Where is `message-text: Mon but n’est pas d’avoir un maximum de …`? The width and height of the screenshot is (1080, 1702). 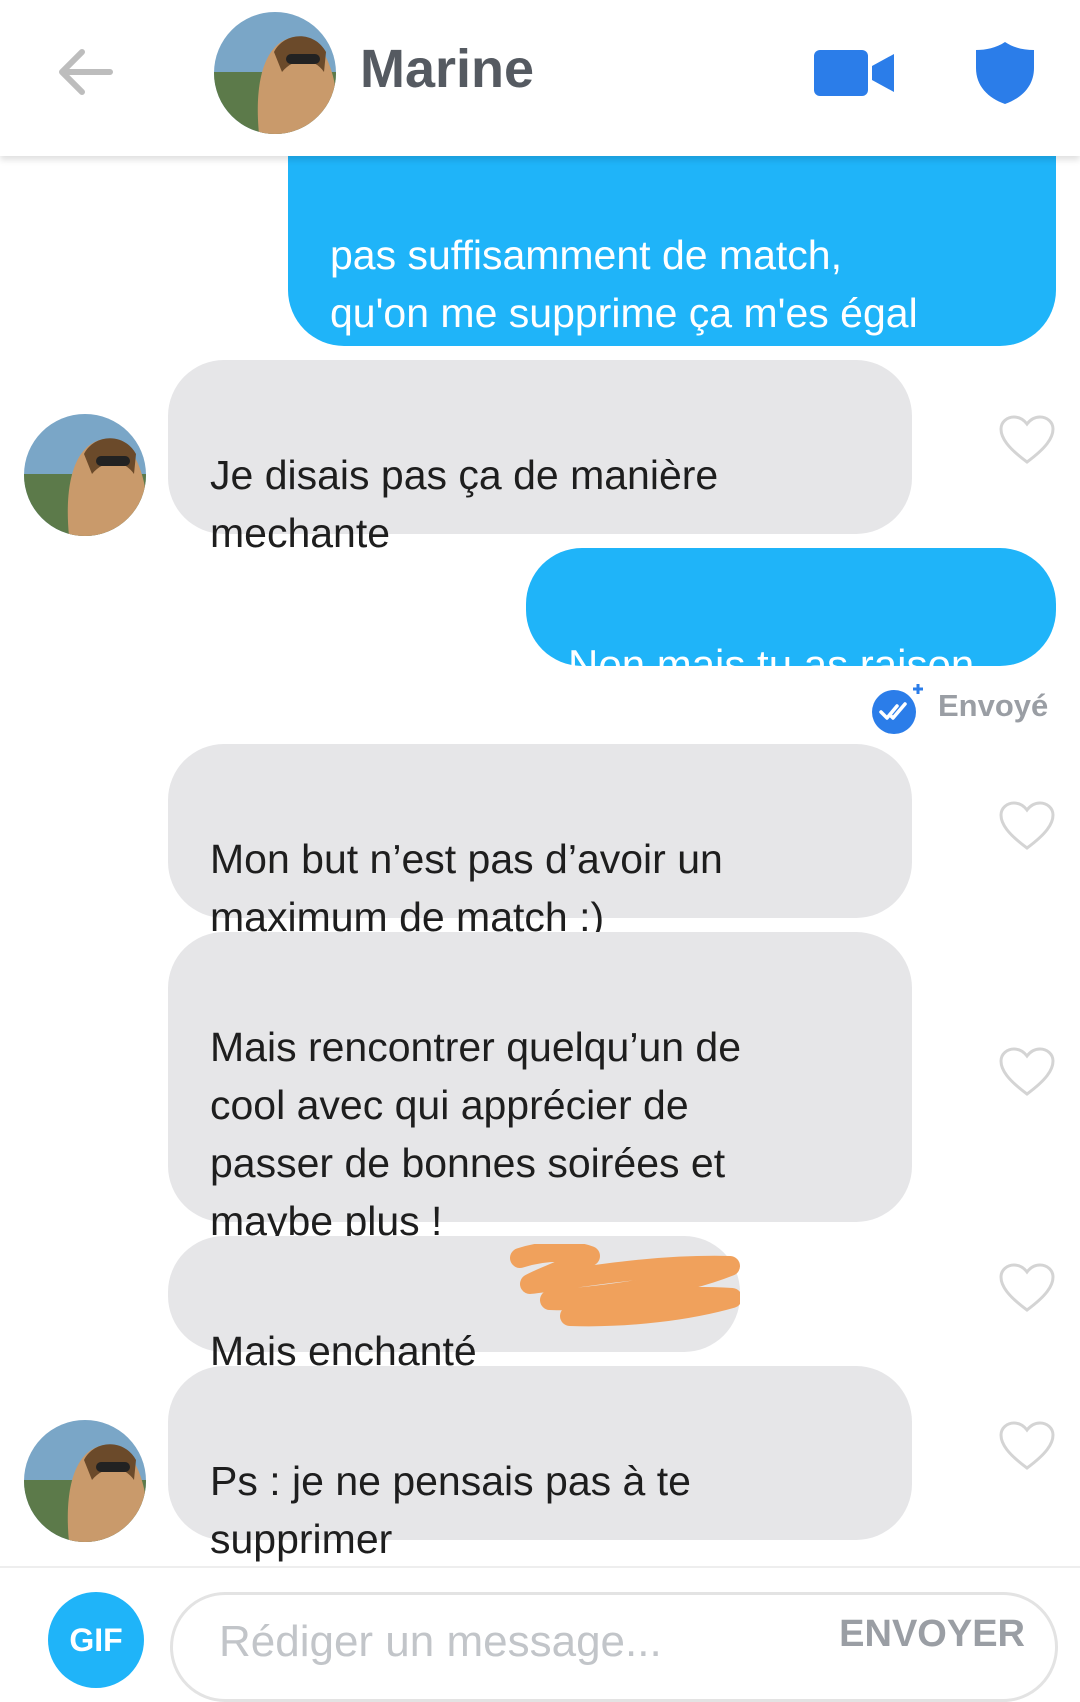 message-text: Mon but n’est pas d’avoir un maximum de … is located at coordinates (466, 888).